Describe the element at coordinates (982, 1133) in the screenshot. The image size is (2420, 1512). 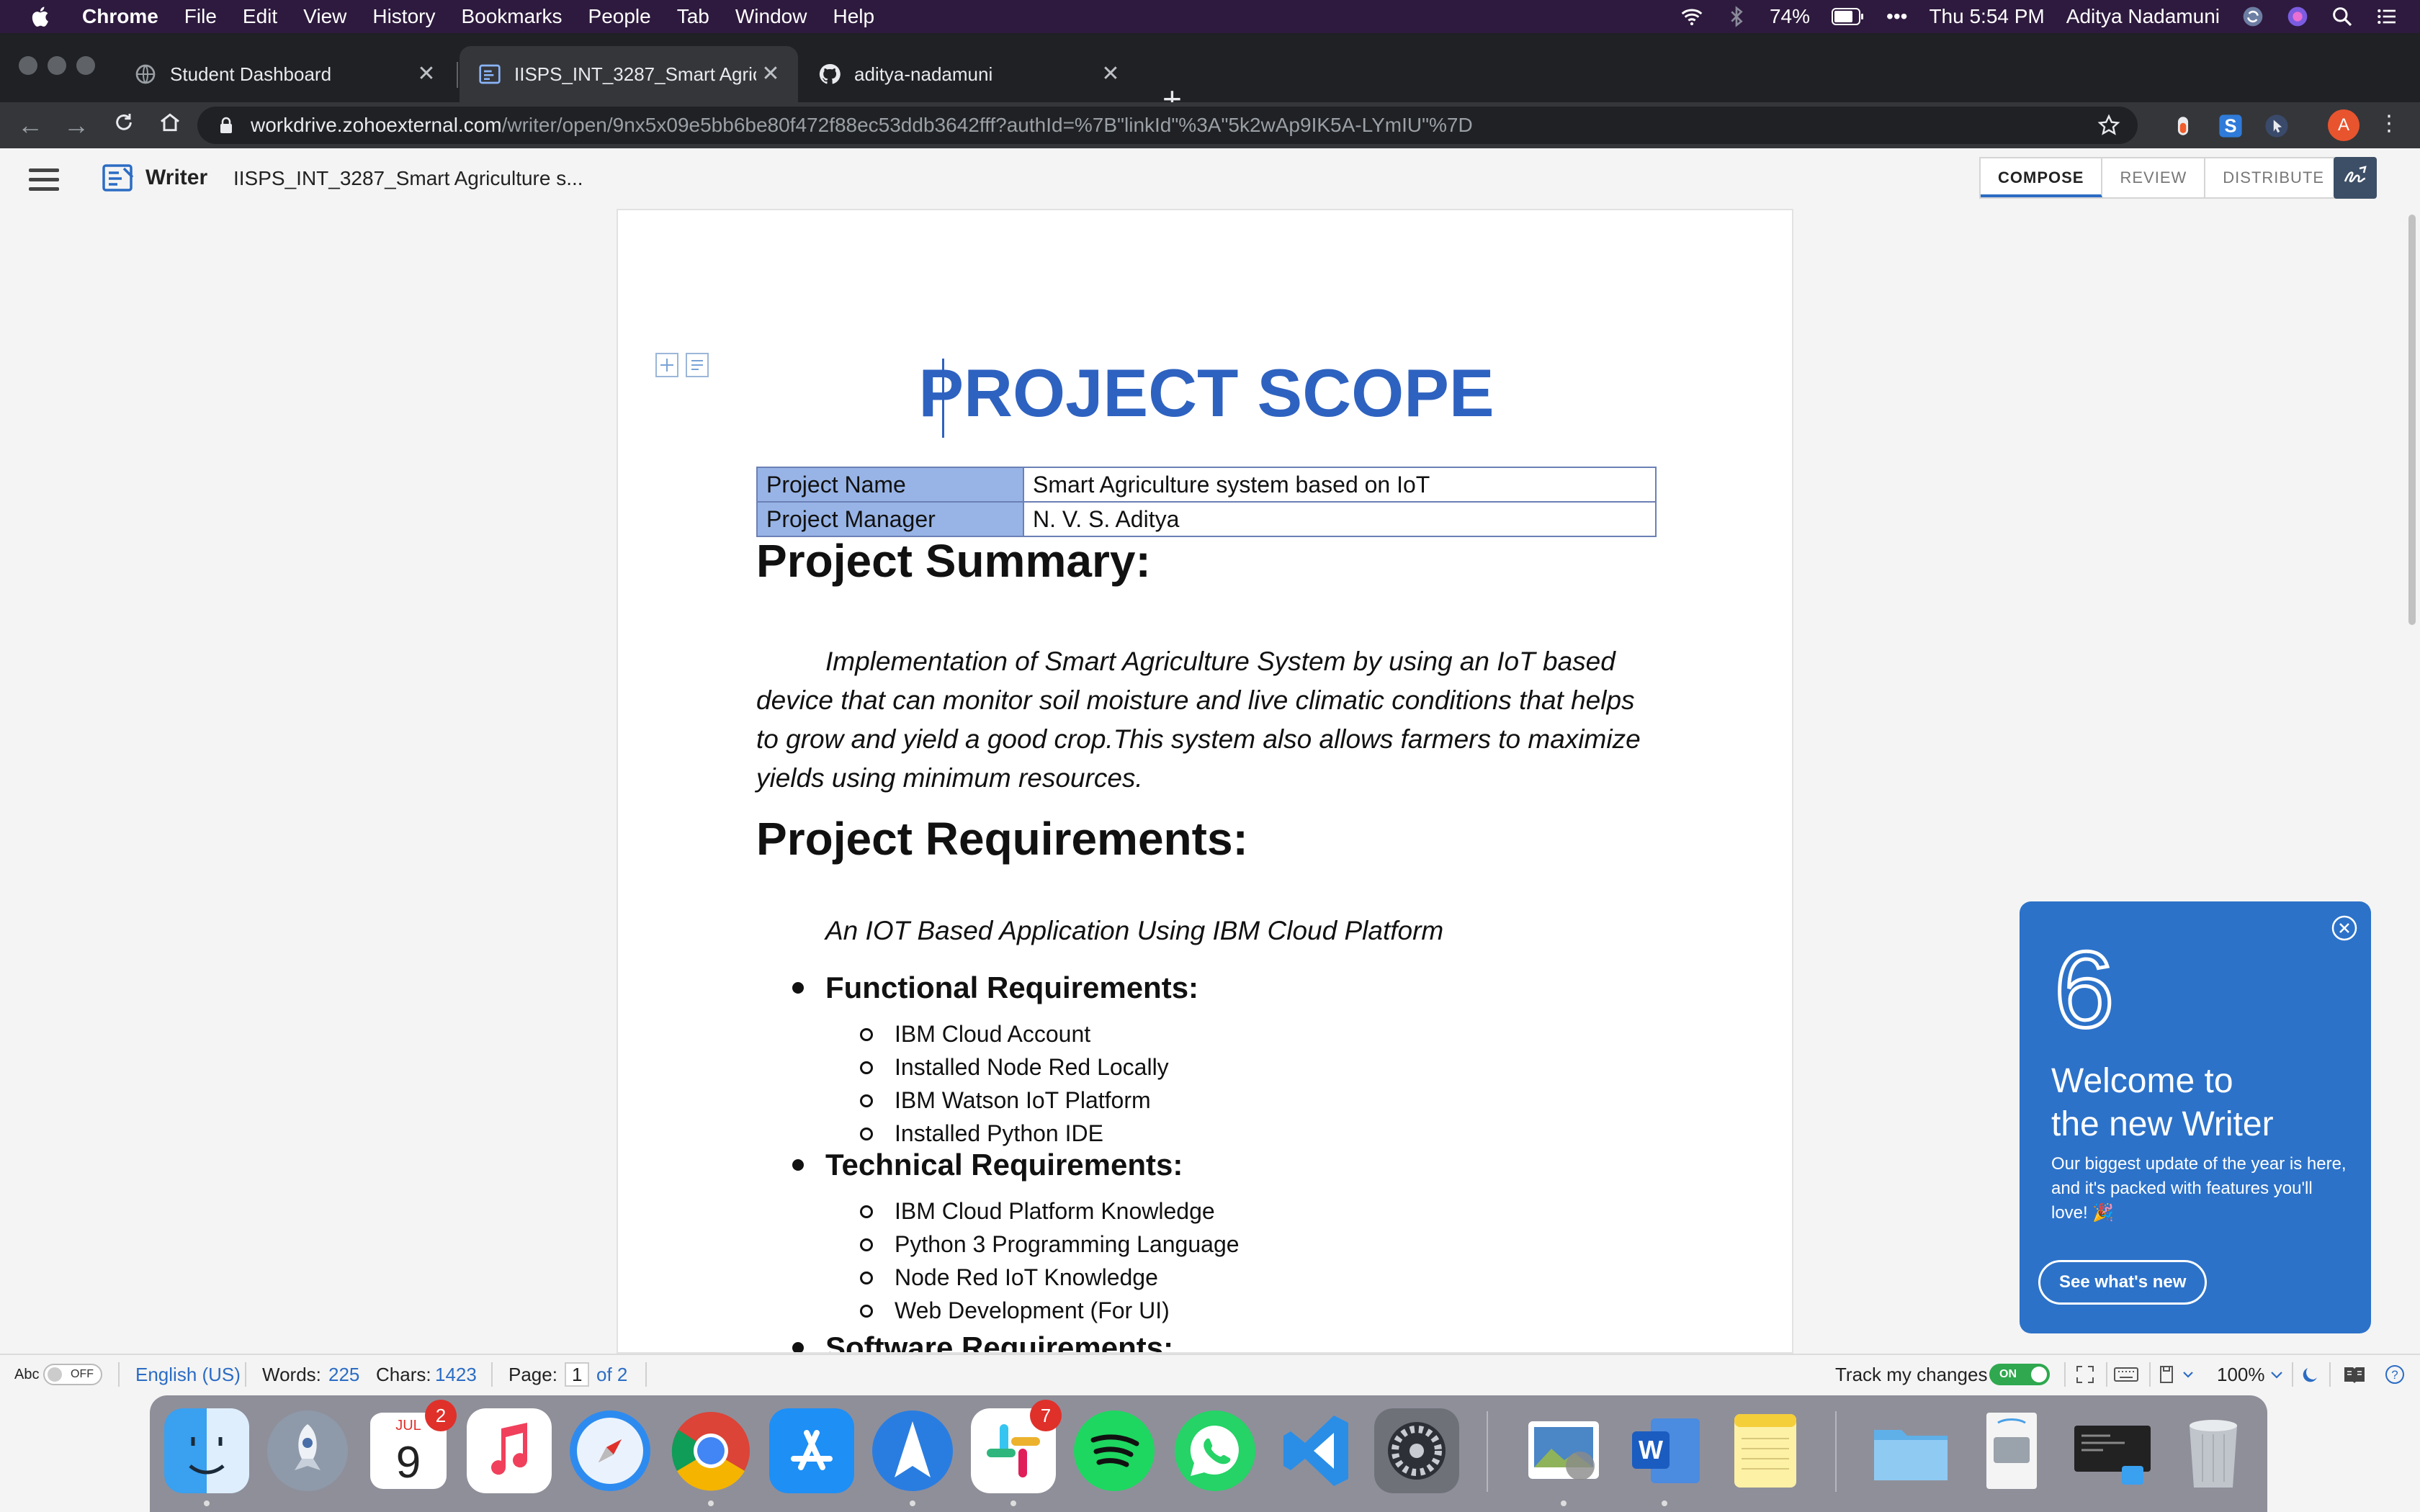
I see `list-item: Installed Python IDE` at that location.